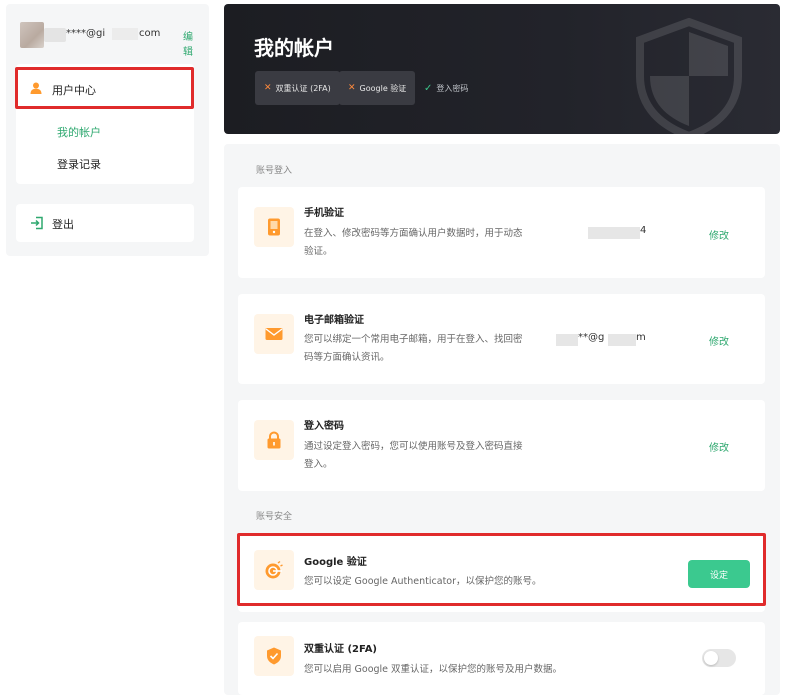 The width and height of the screenshot is (785, 695). What do you see at coordinates (32, 35) in the screenshot?
I see `avatar` at bounding box center [32, 35].